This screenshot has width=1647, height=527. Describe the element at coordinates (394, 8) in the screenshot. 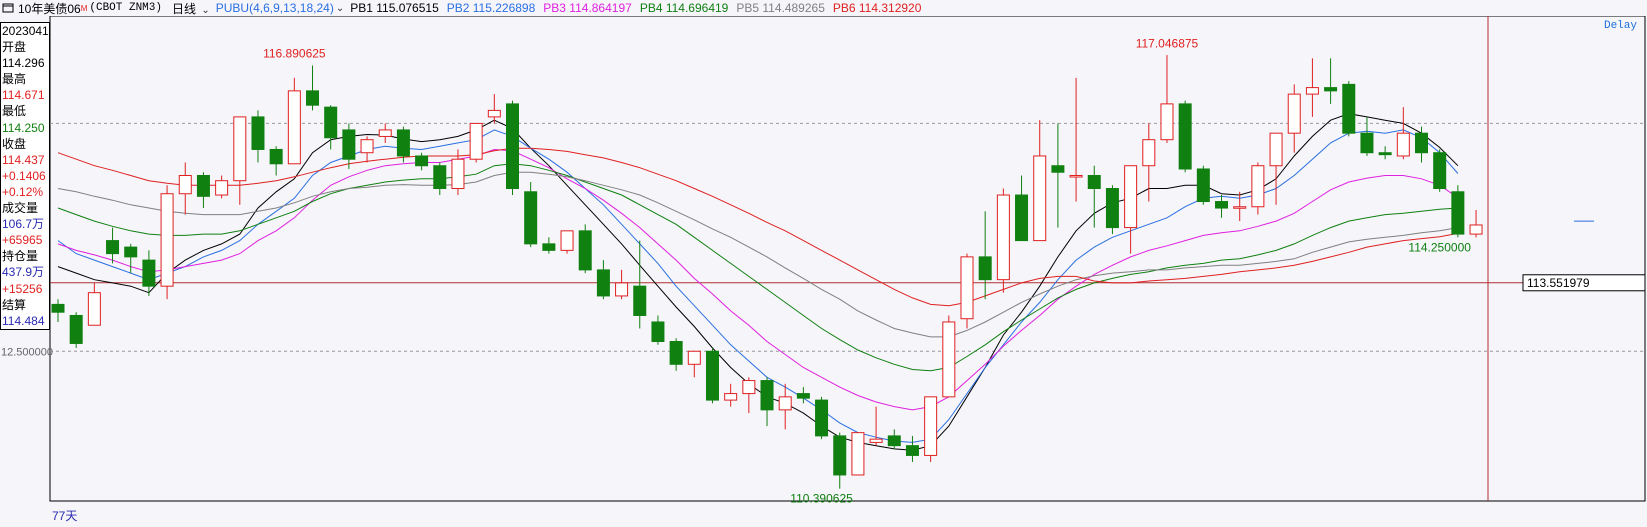

I see `indicator-value-pb1: PB1 115.076515` at that location.